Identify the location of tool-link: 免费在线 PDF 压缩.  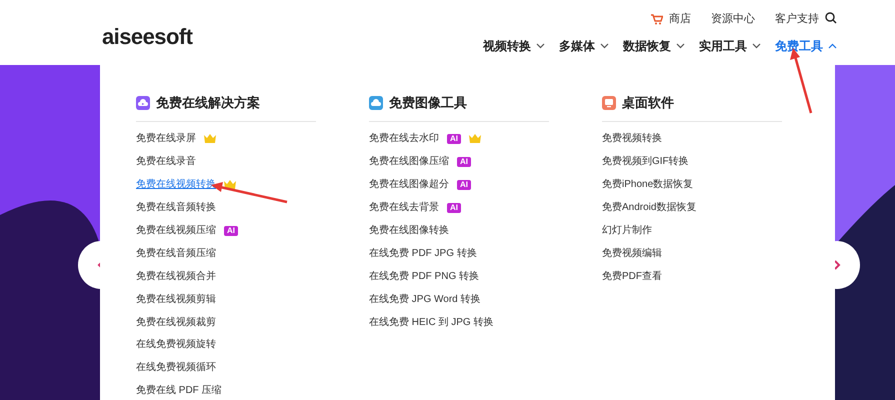
(179, 390).